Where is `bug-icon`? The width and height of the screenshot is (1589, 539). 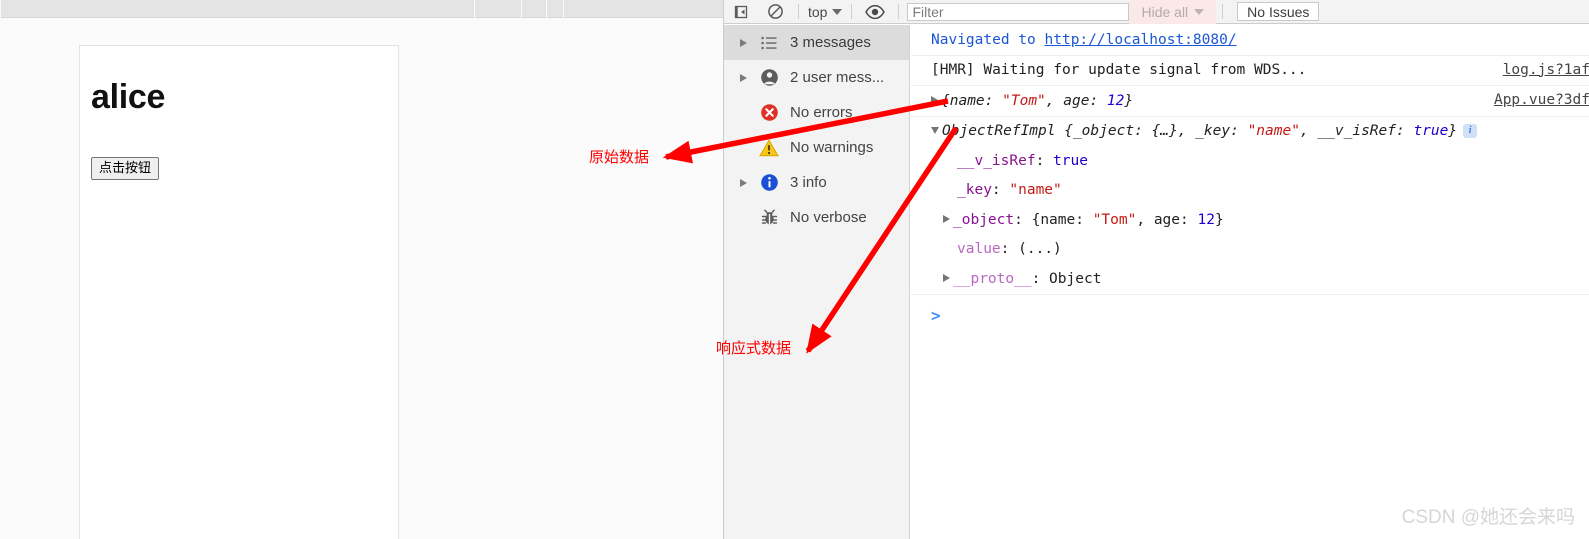
bug-icon is located at coordinates (769, 217).